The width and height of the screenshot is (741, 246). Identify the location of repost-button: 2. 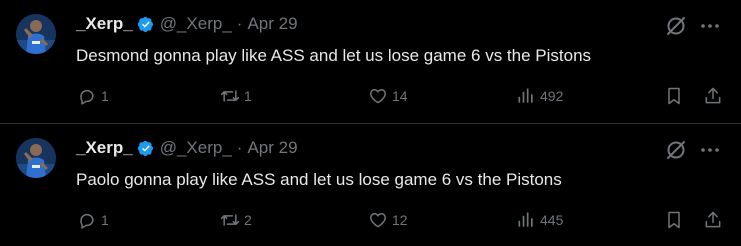
(236, 220).